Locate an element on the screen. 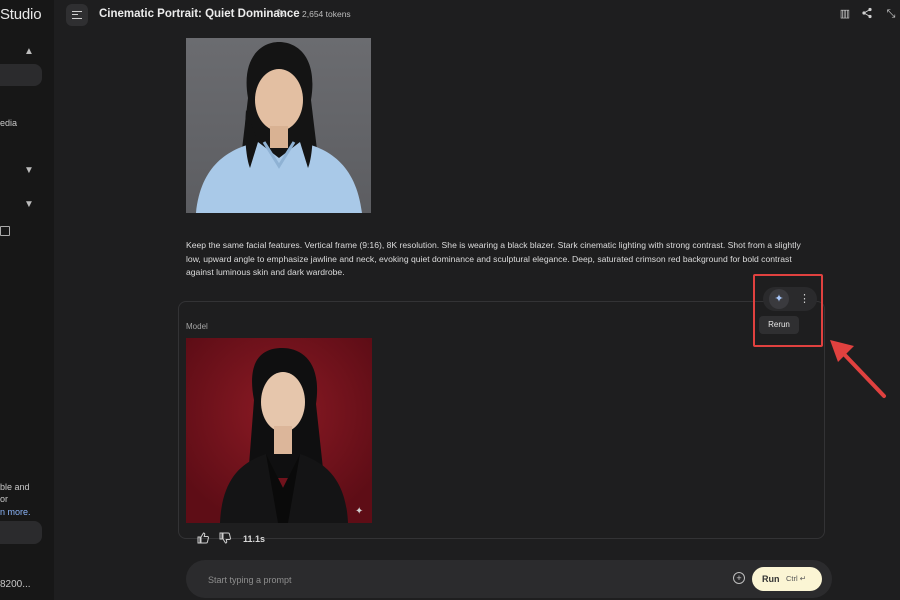  model-label: Model is located at coordinates (197, 326).